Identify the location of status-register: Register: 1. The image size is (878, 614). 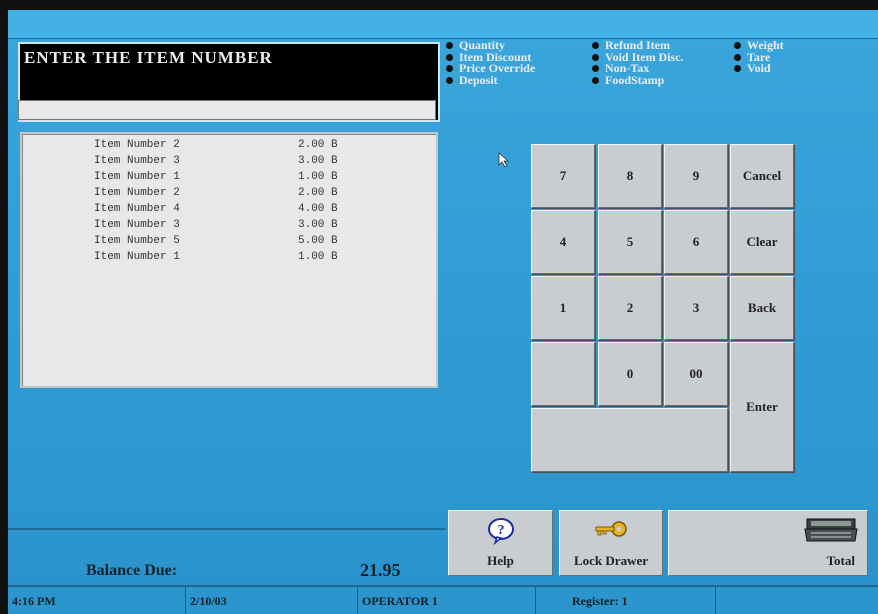
(625, 600).